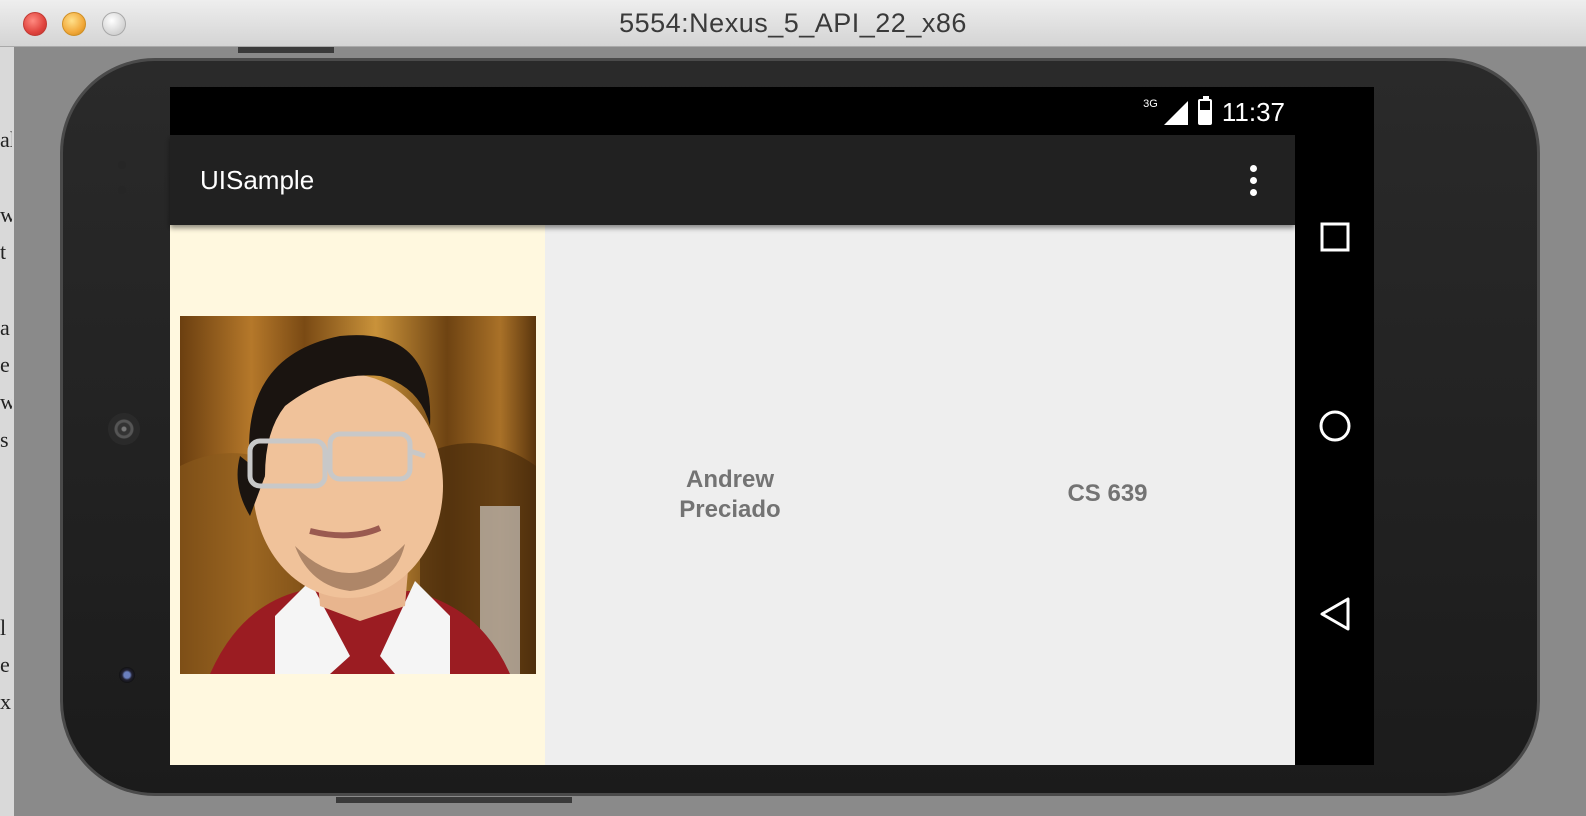  I want to click on background-text: x, so click(5, 701).